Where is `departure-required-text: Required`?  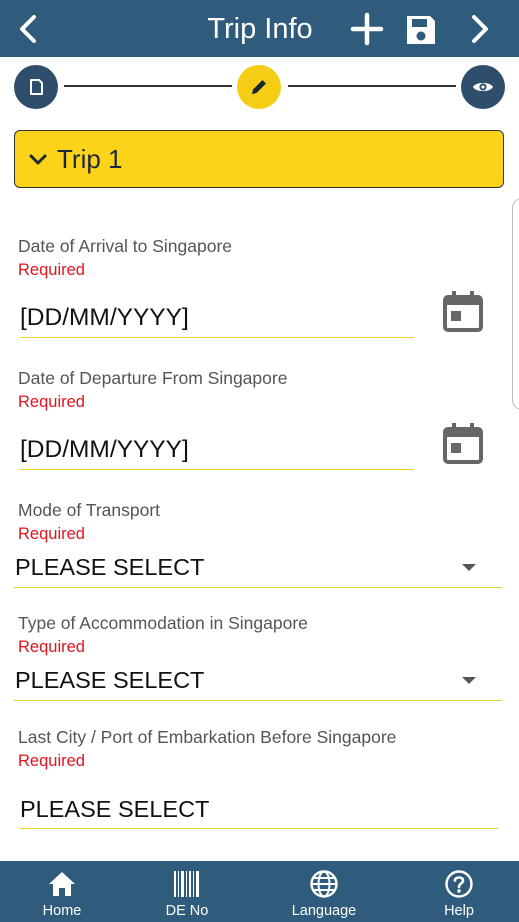 departure-required-text: Required is located at coordinates (51, 402).